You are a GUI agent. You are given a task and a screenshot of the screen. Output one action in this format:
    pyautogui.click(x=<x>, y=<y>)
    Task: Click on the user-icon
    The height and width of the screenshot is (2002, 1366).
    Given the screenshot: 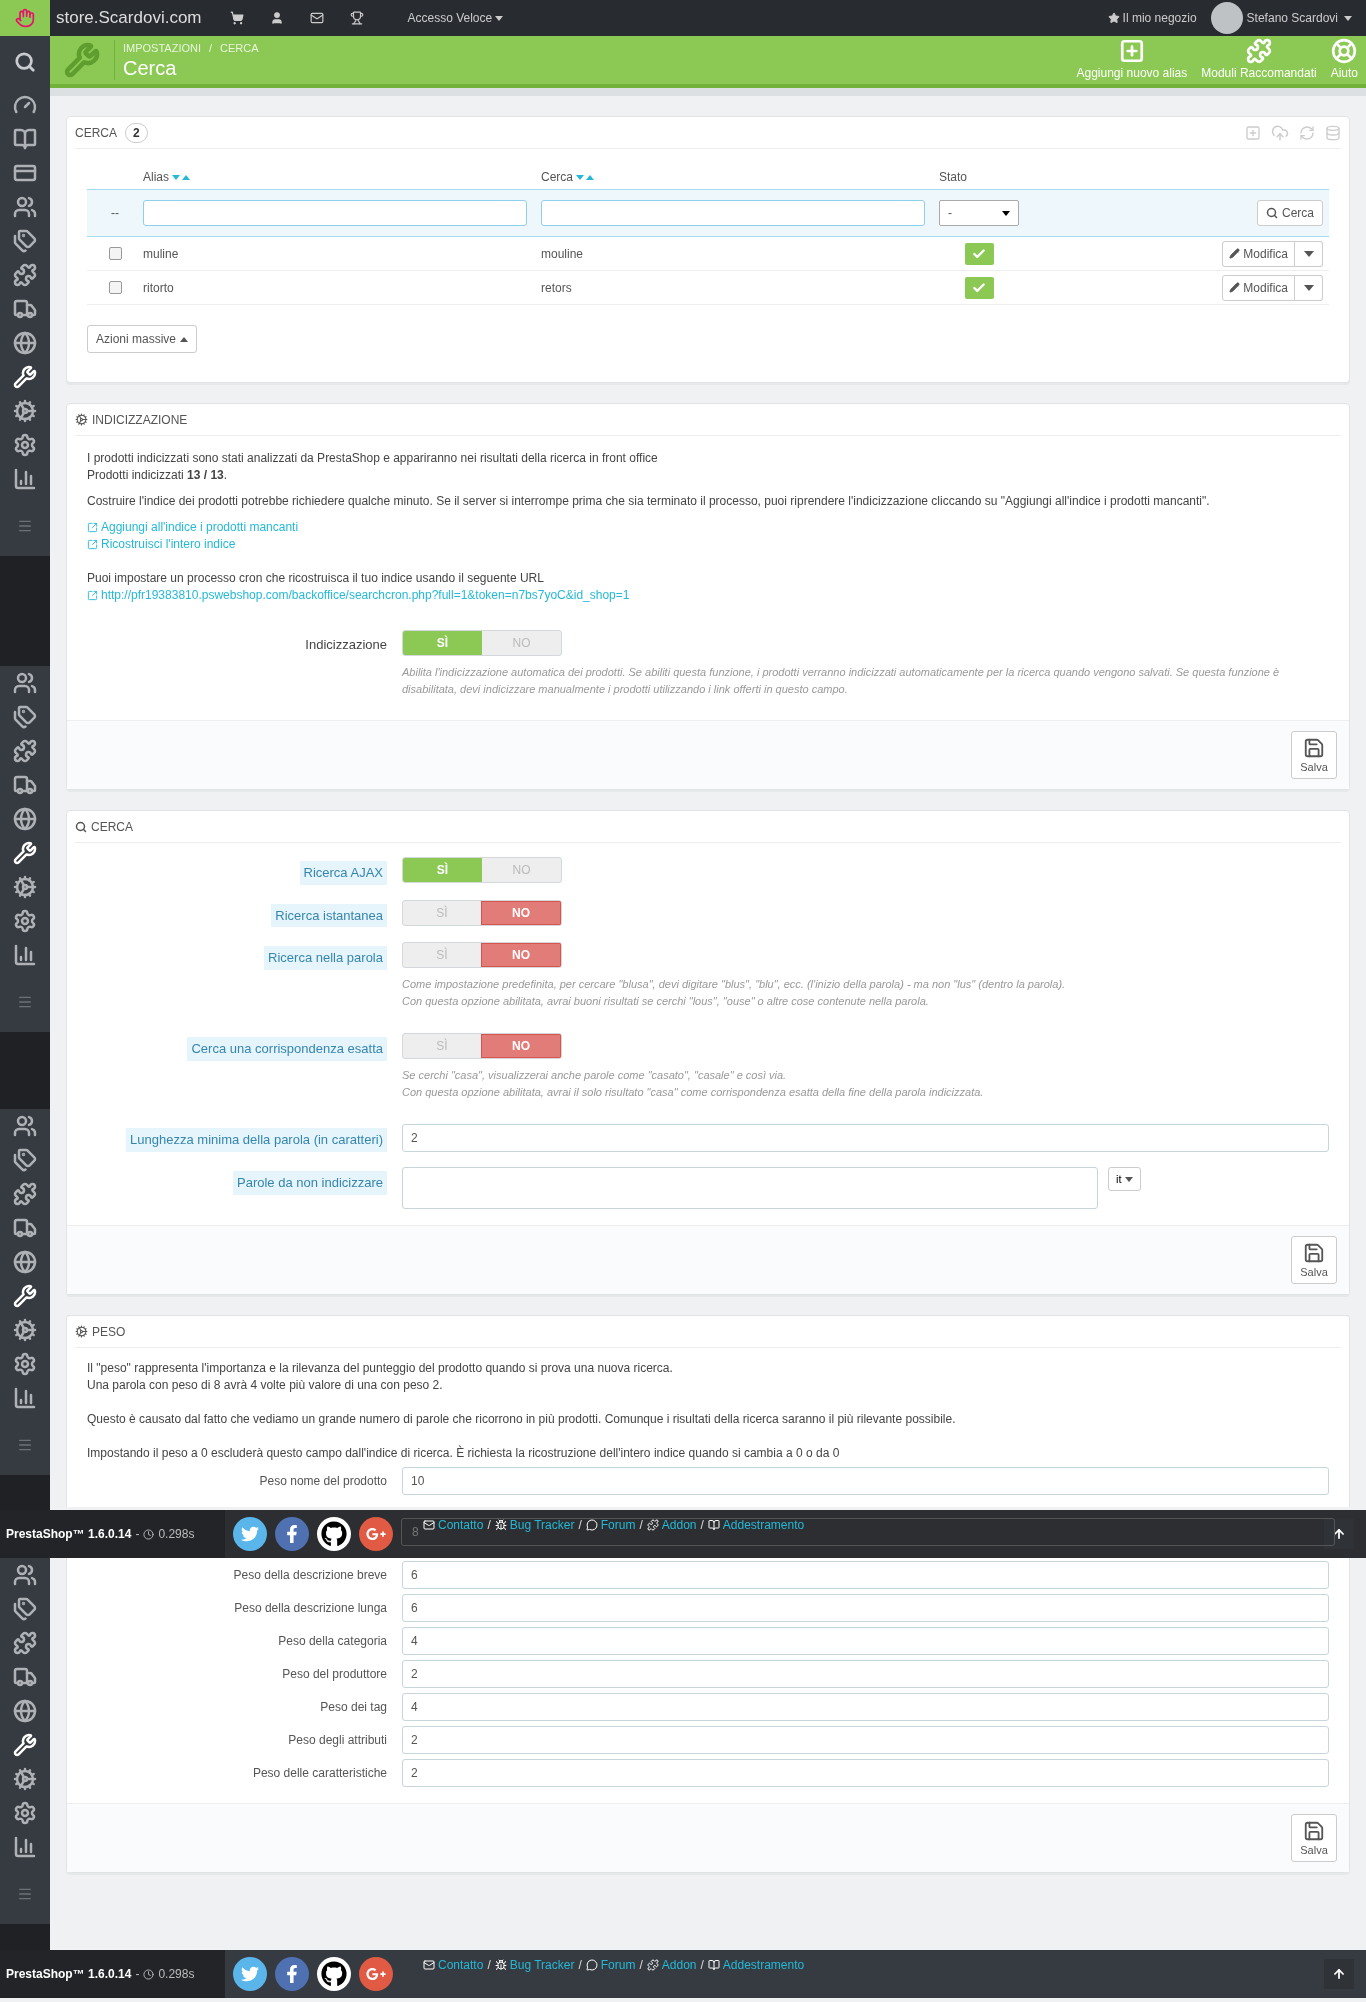 What is the action you would take?
    pyautogui.click(x=276, y=18)
    